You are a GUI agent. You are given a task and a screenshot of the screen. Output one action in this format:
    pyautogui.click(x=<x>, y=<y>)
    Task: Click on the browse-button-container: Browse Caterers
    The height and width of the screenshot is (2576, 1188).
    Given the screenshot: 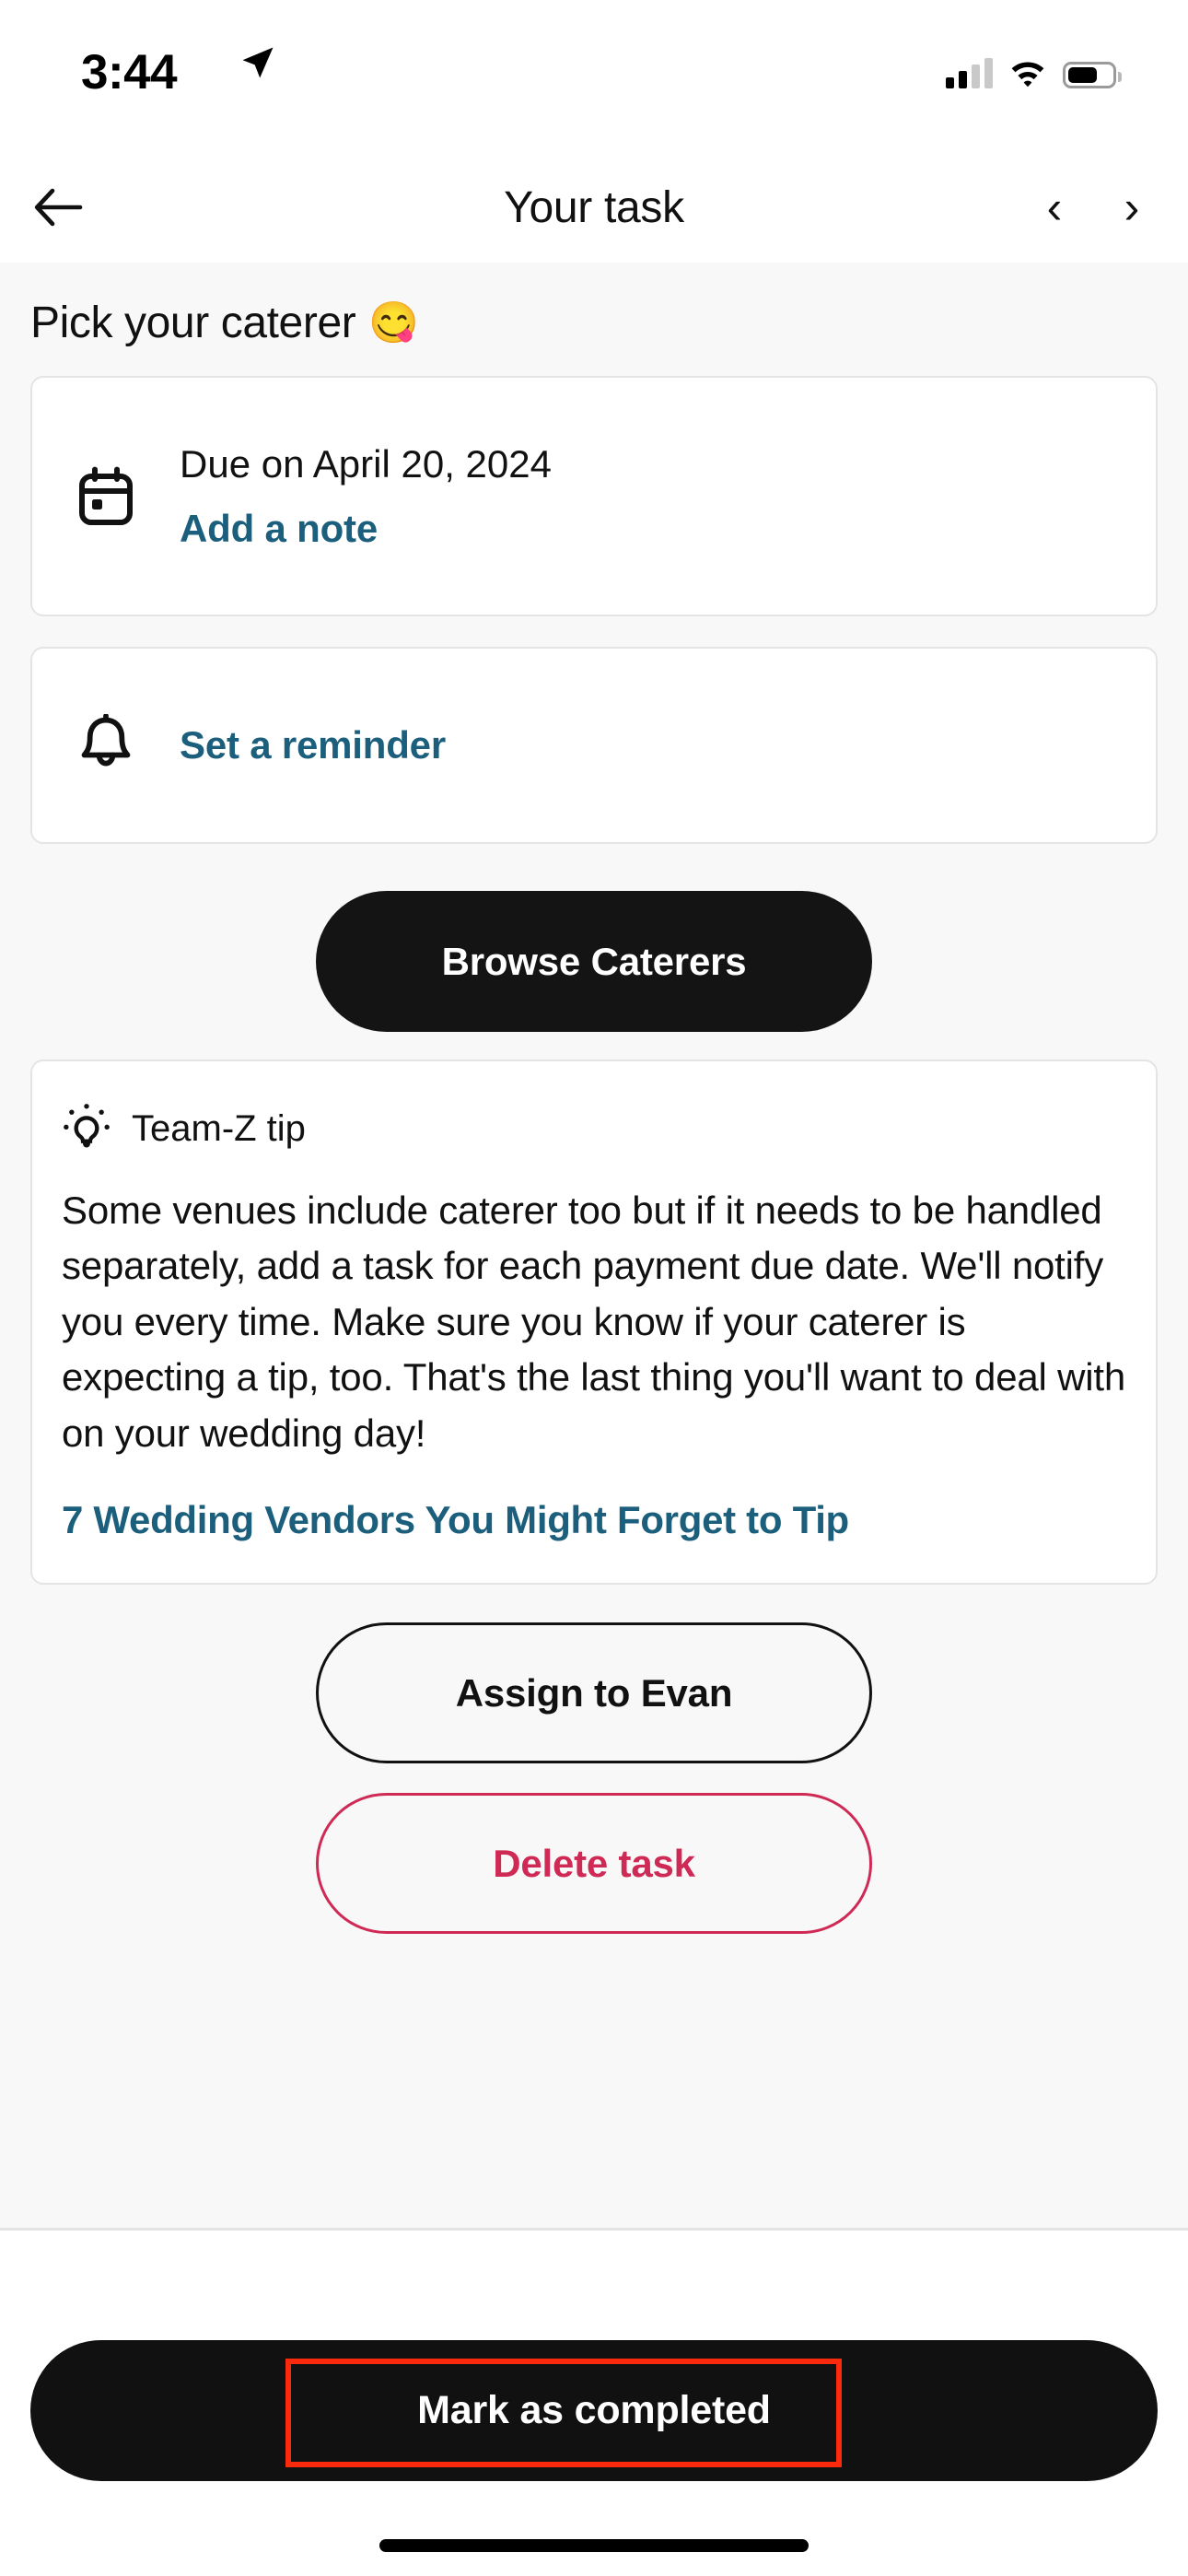 What is the action you would take?
    pyautogui.click(x=594, y=967)
    